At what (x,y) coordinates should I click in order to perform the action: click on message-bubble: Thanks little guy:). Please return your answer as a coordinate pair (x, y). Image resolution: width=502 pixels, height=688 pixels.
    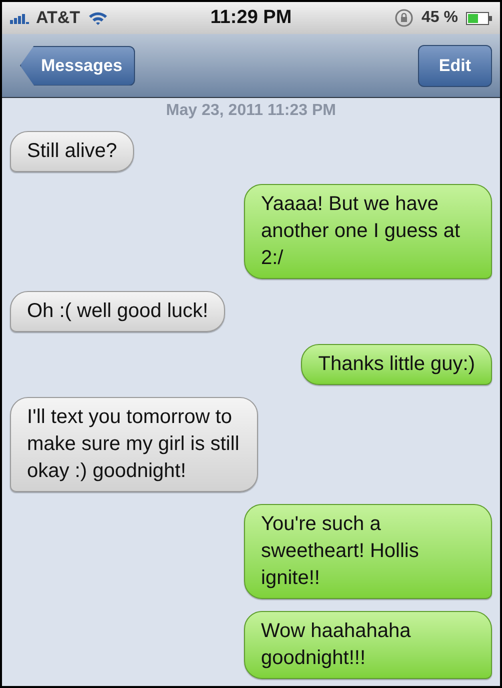
    Looking at the image, I should click on (396, 364).